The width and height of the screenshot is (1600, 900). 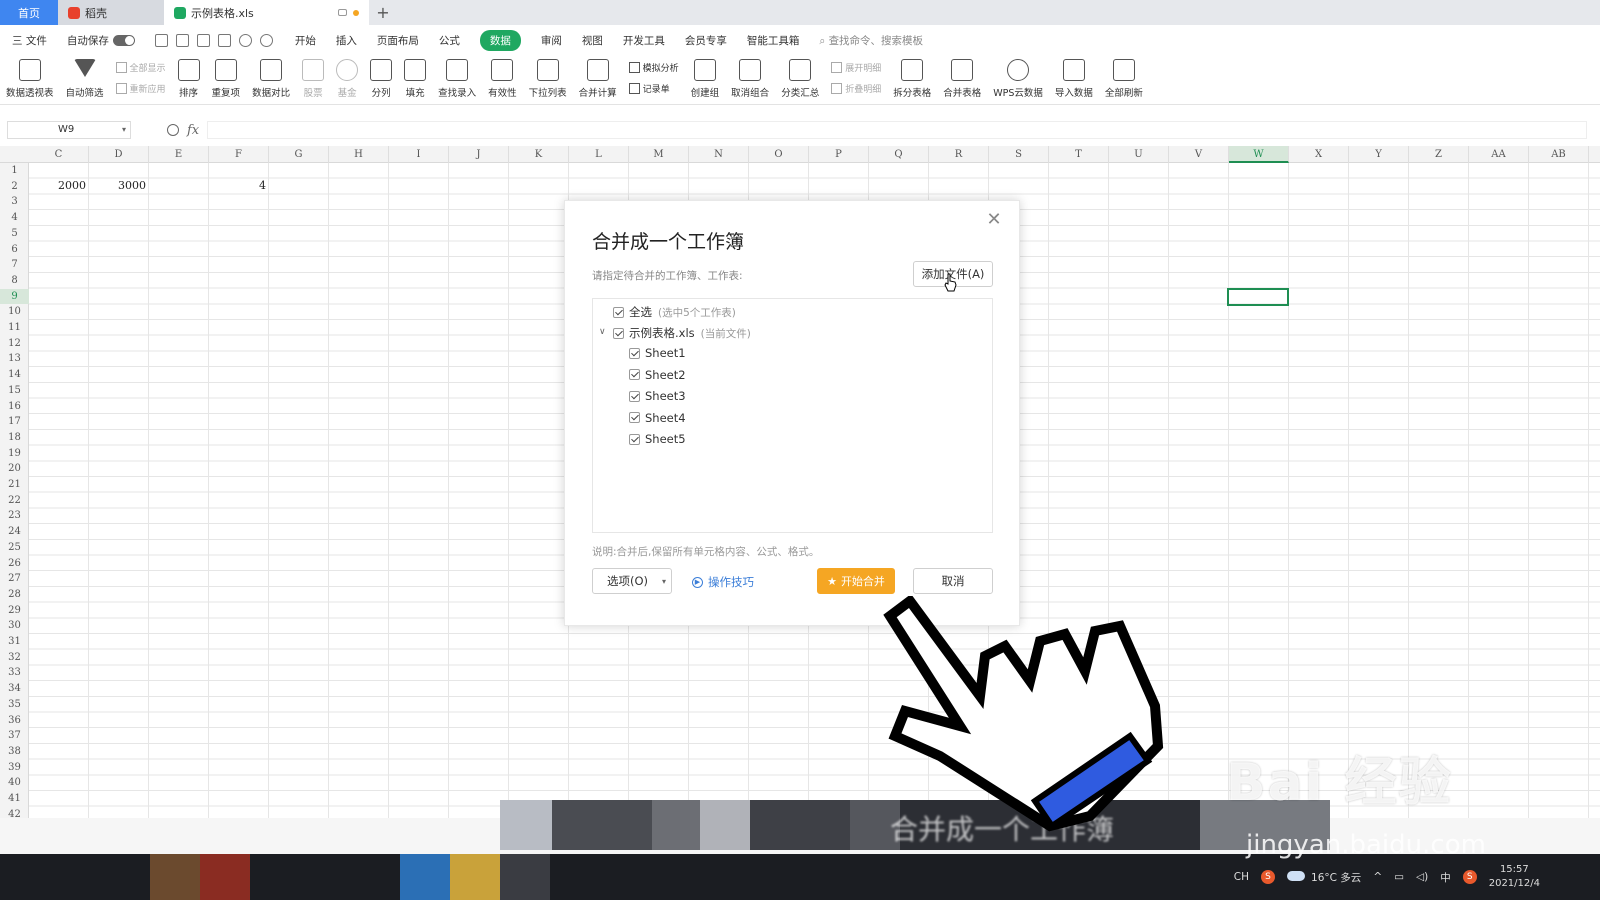 I want to click on menu-item: 开始, so click(x=305, y=40).